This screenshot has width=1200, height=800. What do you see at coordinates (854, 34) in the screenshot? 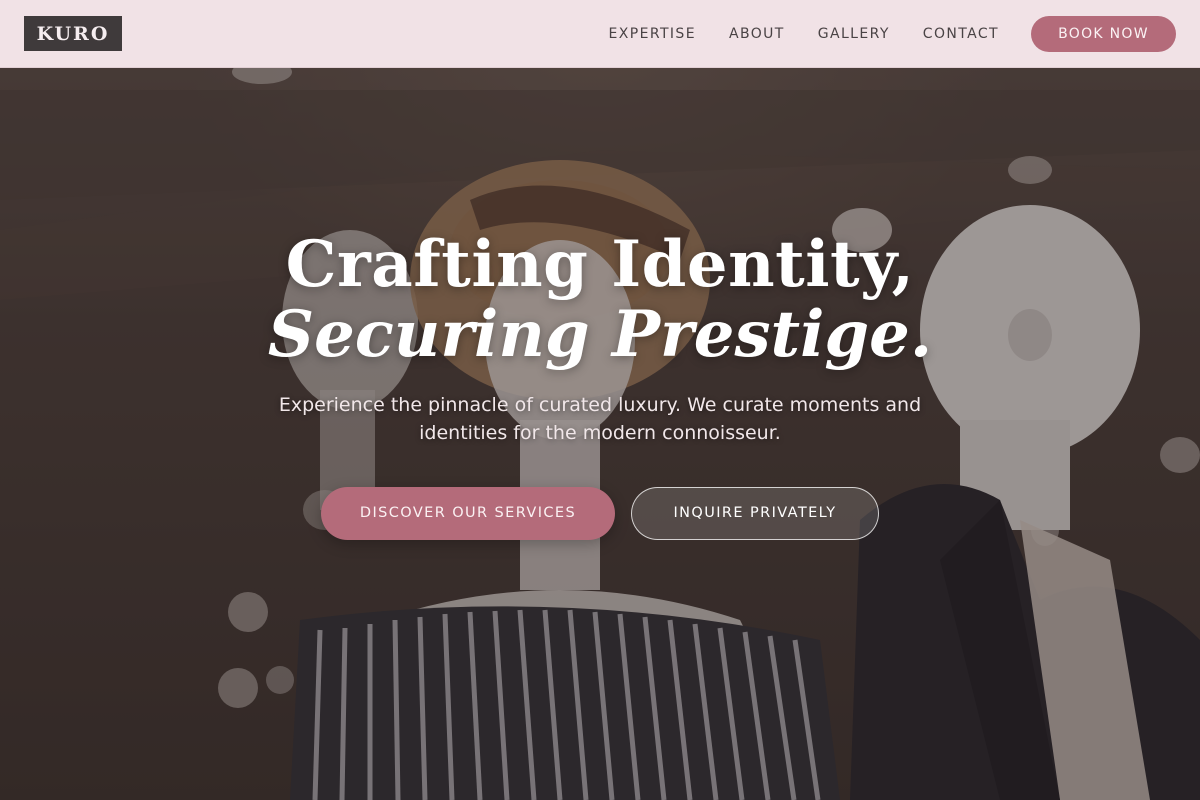
I see `nav-link-gallery: GALLERY` at bounding box center [854, 34].